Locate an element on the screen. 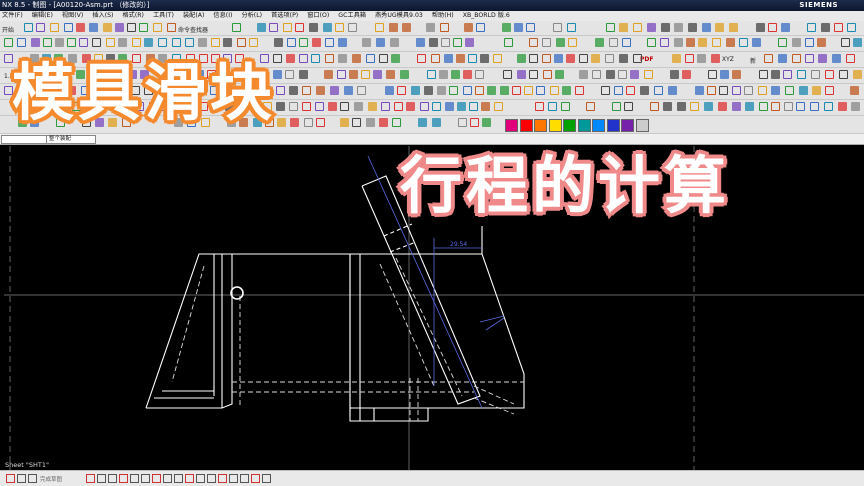 The height and width of the screenshot is (486, 864). menu-item: 帮助(H) is located at coordinates (443, 16).